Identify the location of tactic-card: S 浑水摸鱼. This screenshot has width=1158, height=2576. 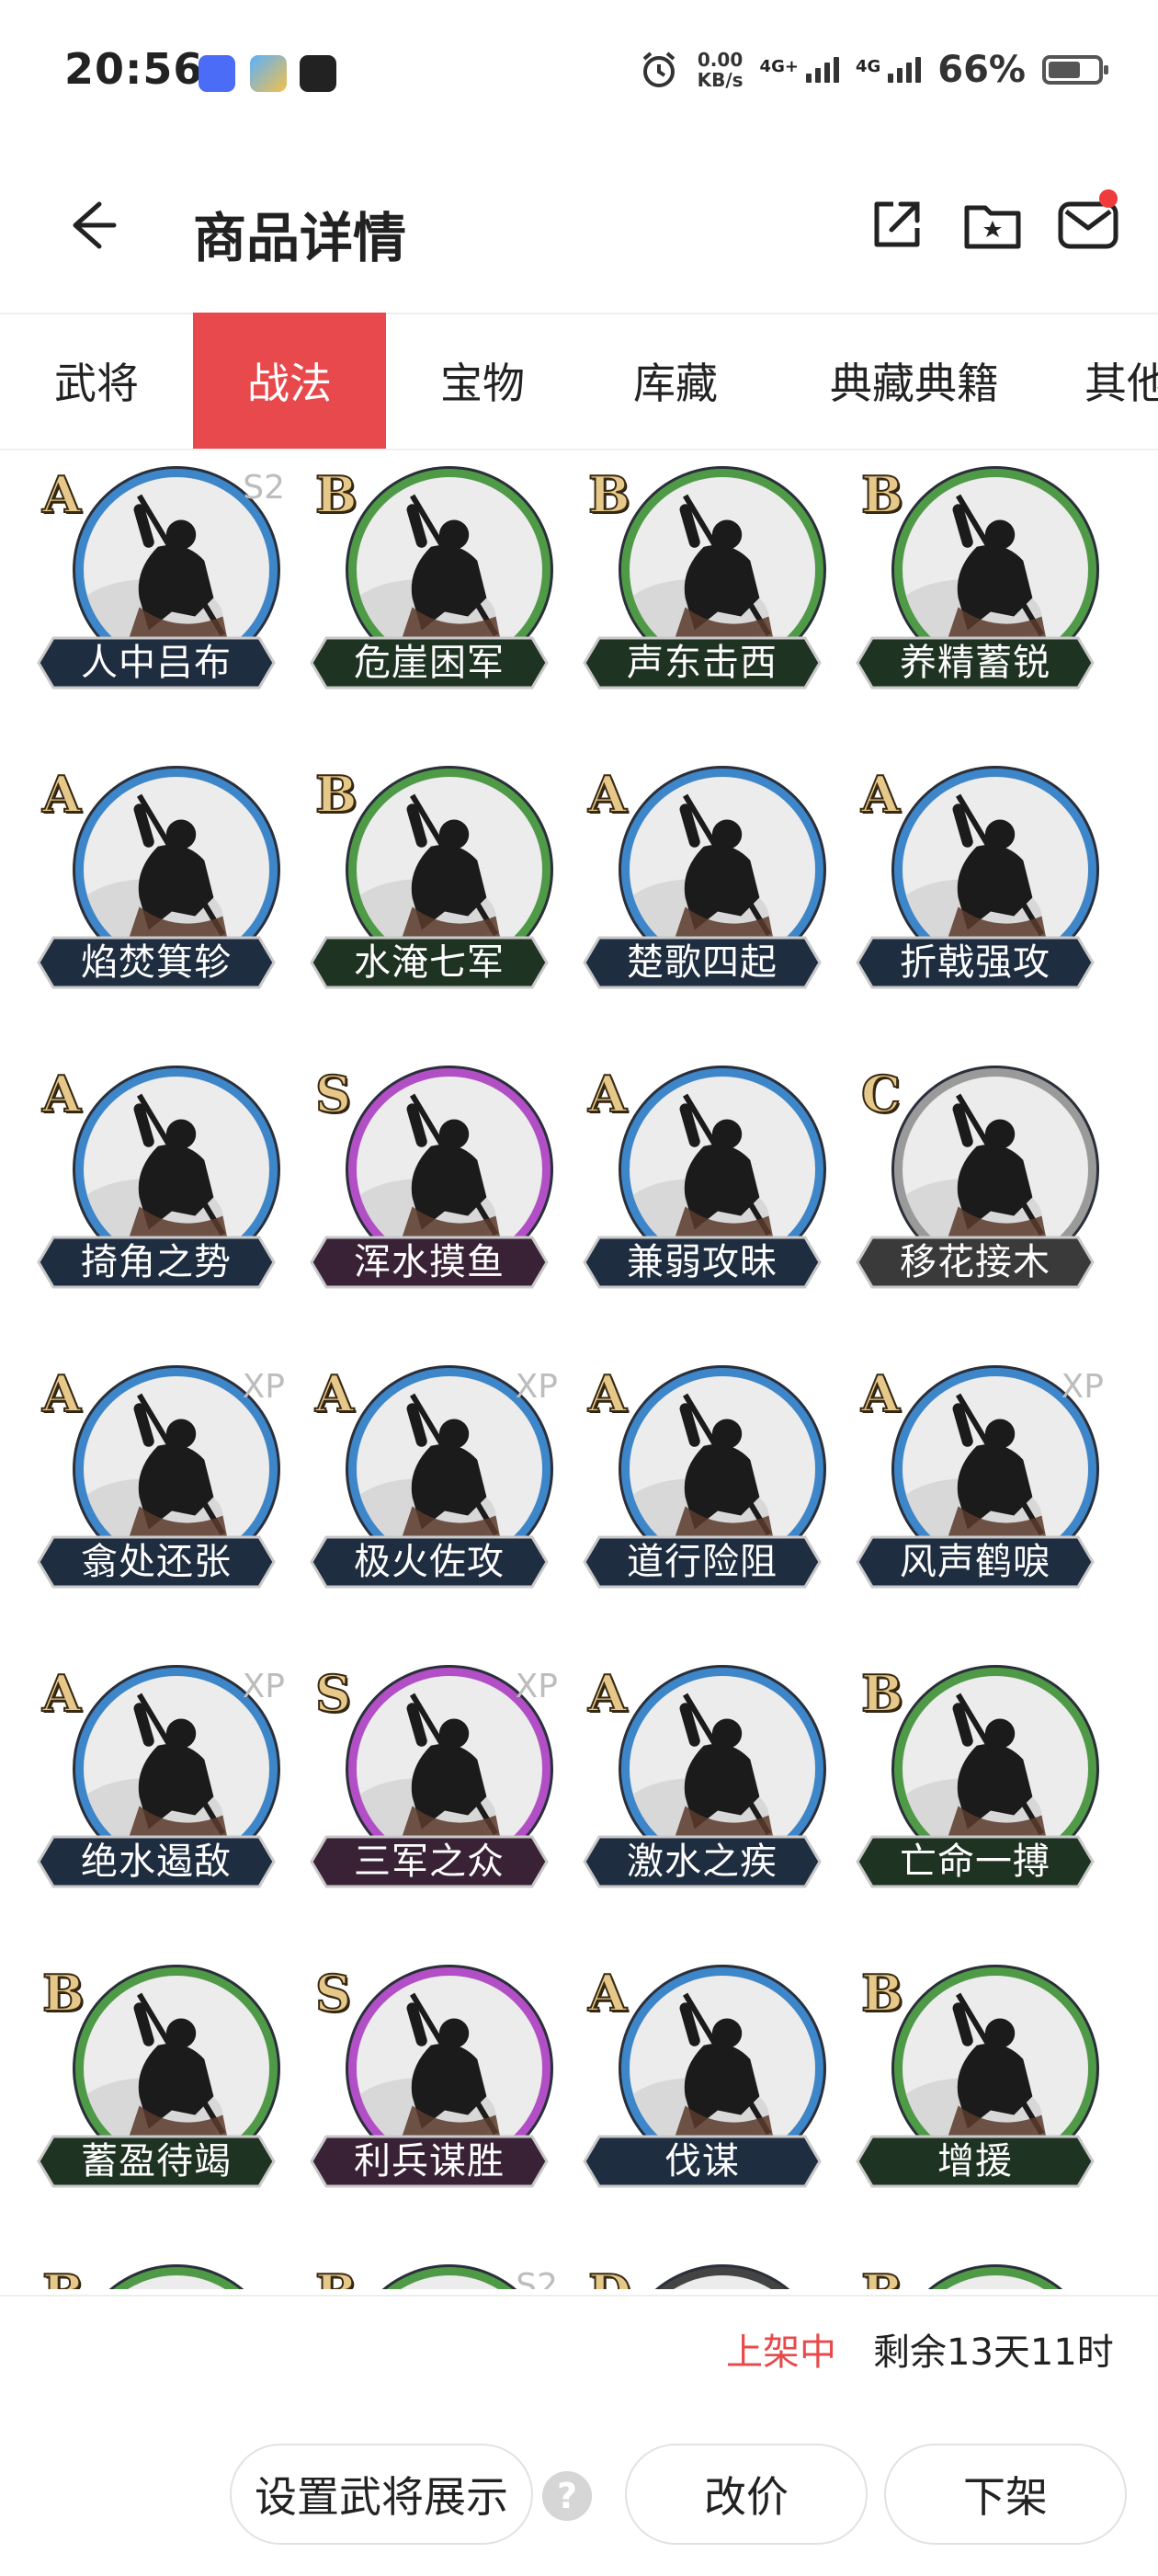
(430, 1188).